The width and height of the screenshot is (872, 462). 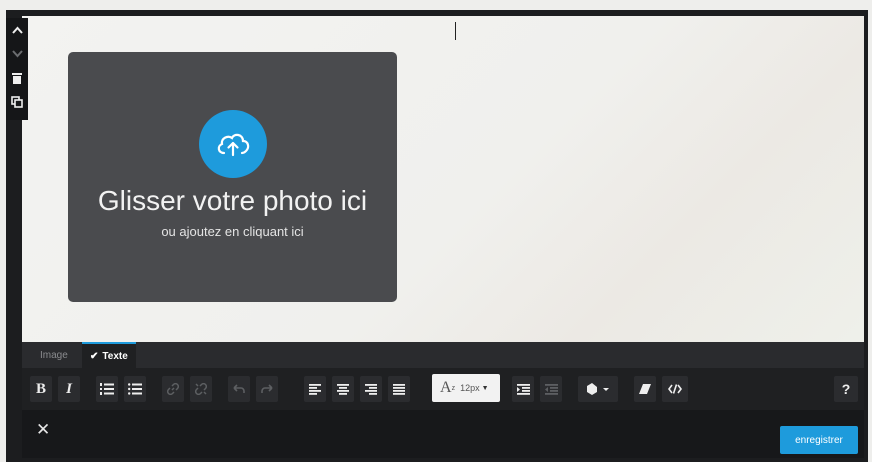 What do you see at coordinates (443, 434) in the screenshot?
I see `footer-bar: ✕ enregistrer` at bounding box center [443, 434].